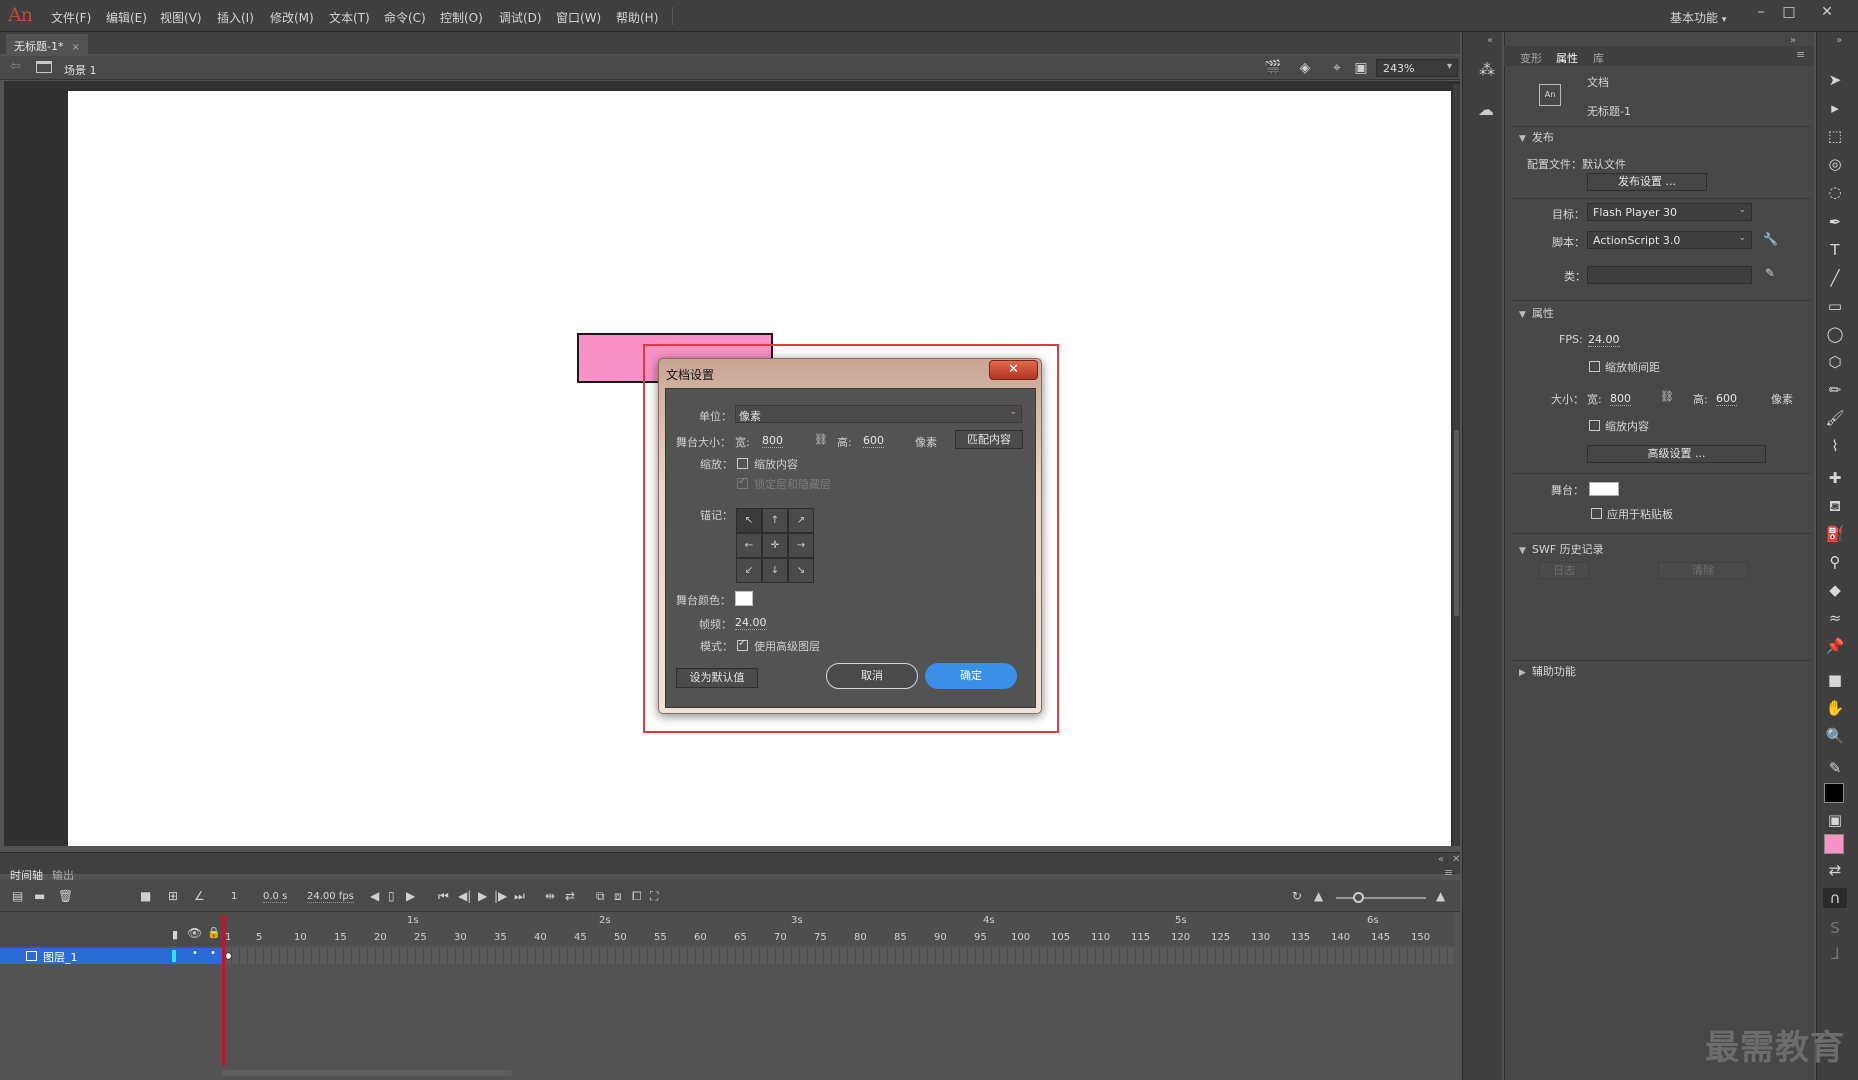  I want to click on zoom-select: 243% ▾, so click(1417, 68).